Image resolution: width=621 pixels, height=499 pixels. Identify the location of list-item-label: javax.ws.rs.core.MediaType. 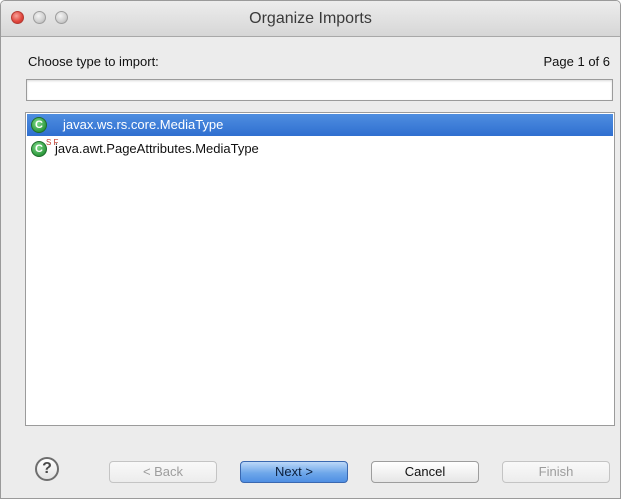
(143, 124).